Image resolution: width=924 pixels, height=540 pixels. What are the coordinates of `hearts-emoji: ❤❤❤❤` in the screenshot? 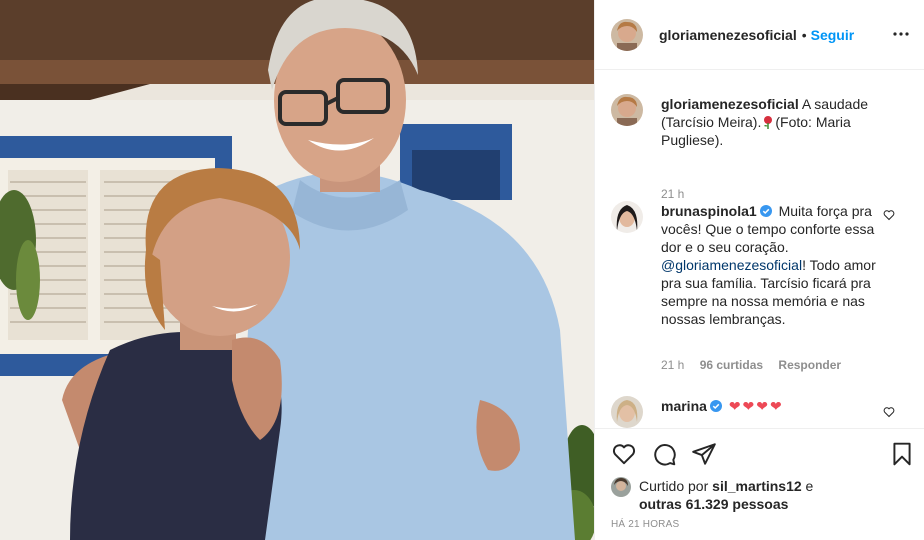 It's located at (756, 406).